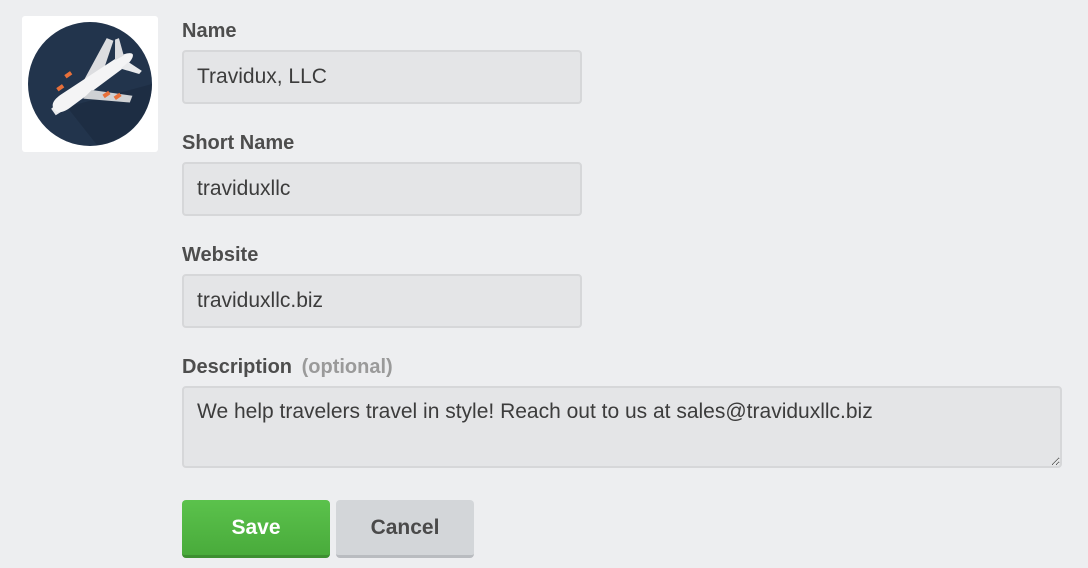 The height and width of the screenshot is (568, 1088). I want to click on website-label: Website, so click(220, 255).